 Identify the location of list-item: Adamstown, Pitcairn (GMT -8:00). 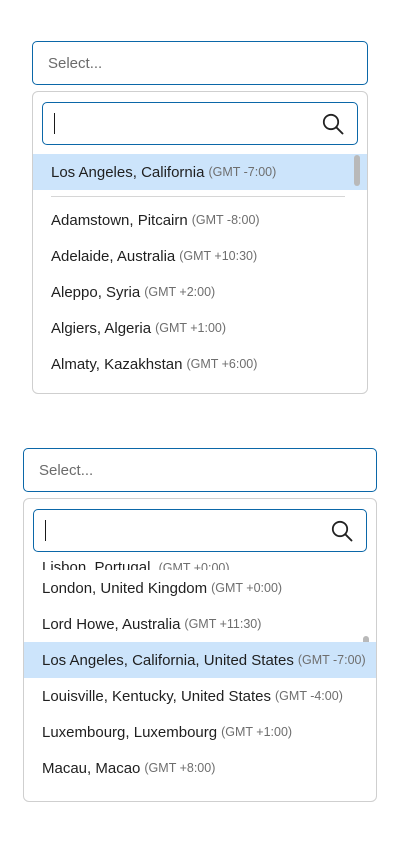
(200, 220).